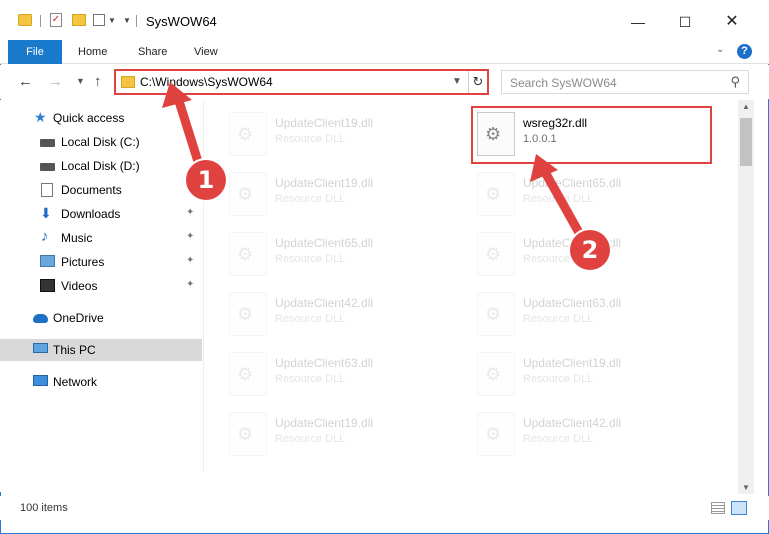 This screenshot has width=769, height=534. Describe the element at coordinates (735, 82) in the screenshot. I see `search-icon: ⚲` at that location.